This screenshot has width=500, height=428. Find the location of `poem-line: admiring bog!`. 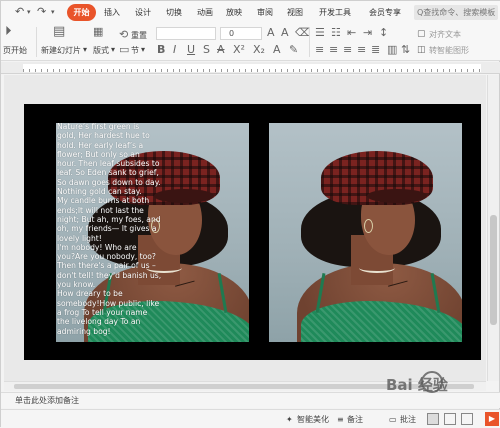

poem-line: admiring bog! is located at coordinates (84, 331).